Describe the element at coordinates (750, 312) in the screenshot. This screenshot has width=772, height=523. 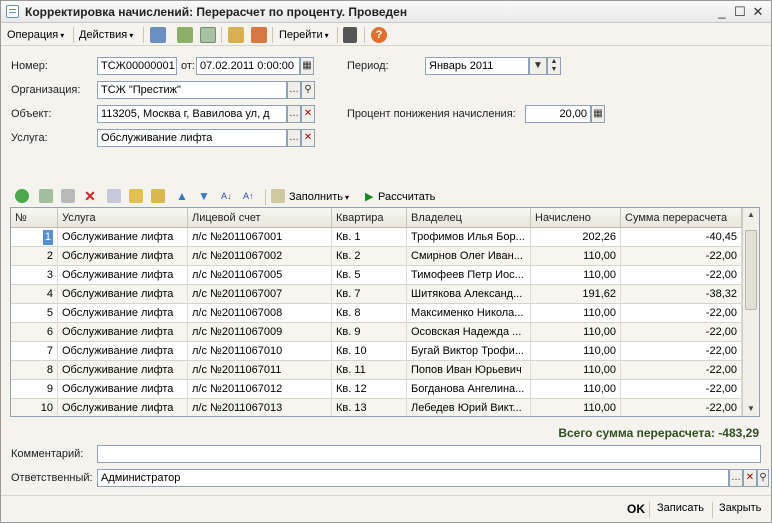
I see `vertical-scrollbar: ▲ ▼` at that location.